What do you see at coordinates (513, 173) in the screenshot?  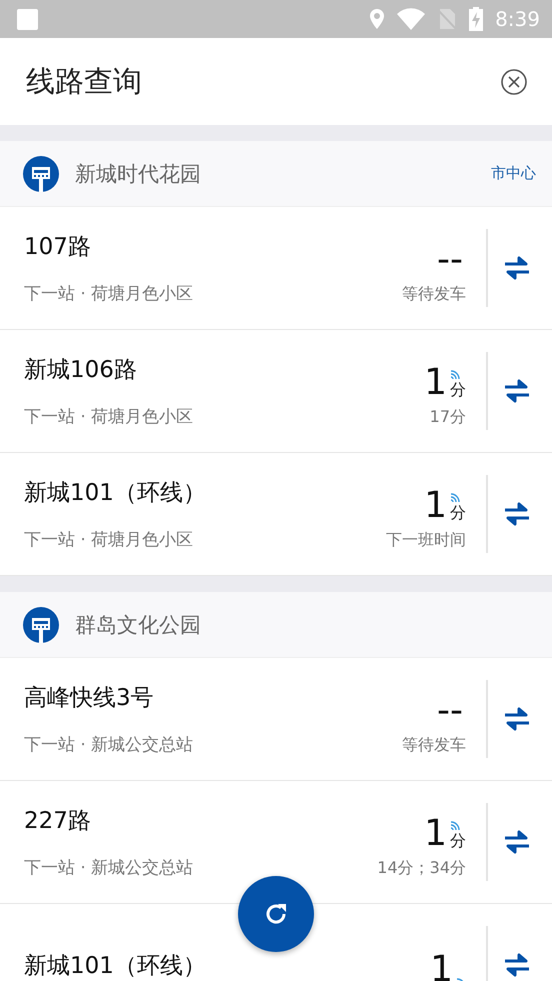 I see `direction-link: 市中心` at bounding box center [513, 173].